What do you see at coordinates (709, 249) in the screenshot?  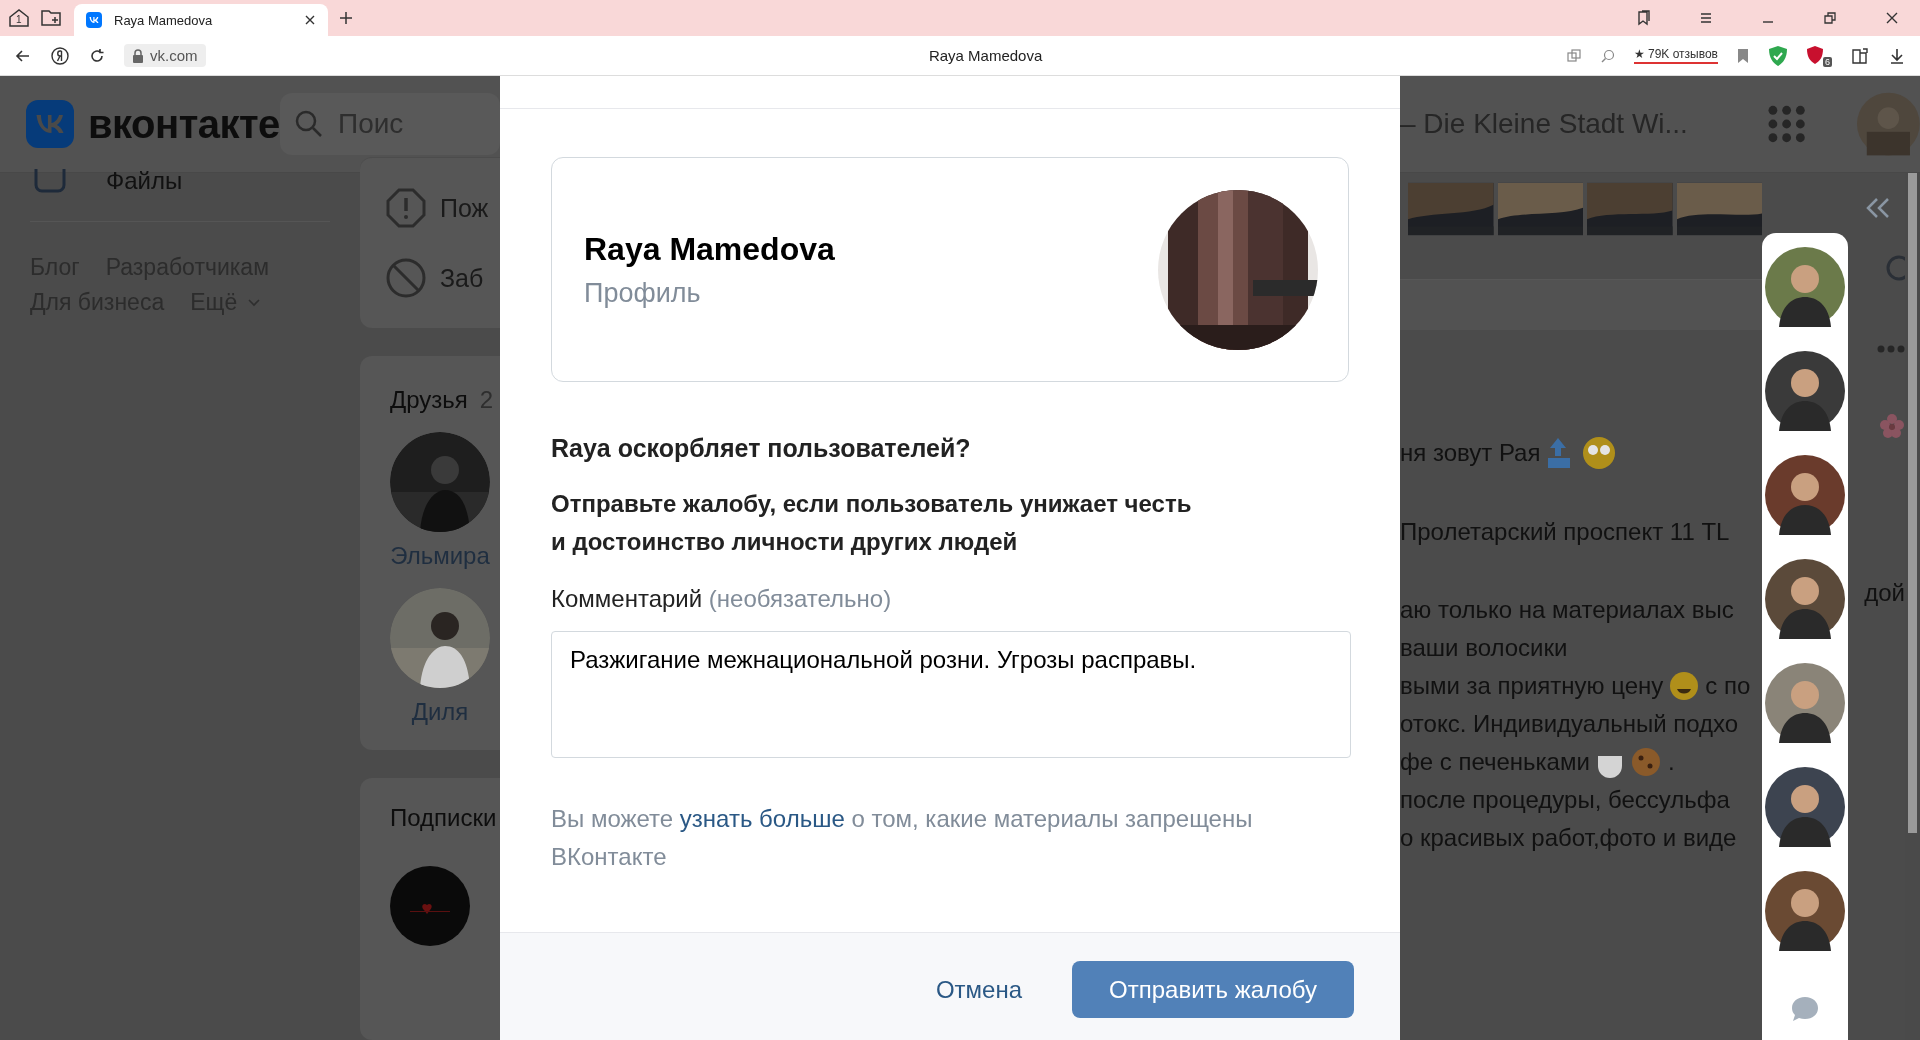 I see `profile-name: Raya Mamedova` at bounding box center [709, 249].